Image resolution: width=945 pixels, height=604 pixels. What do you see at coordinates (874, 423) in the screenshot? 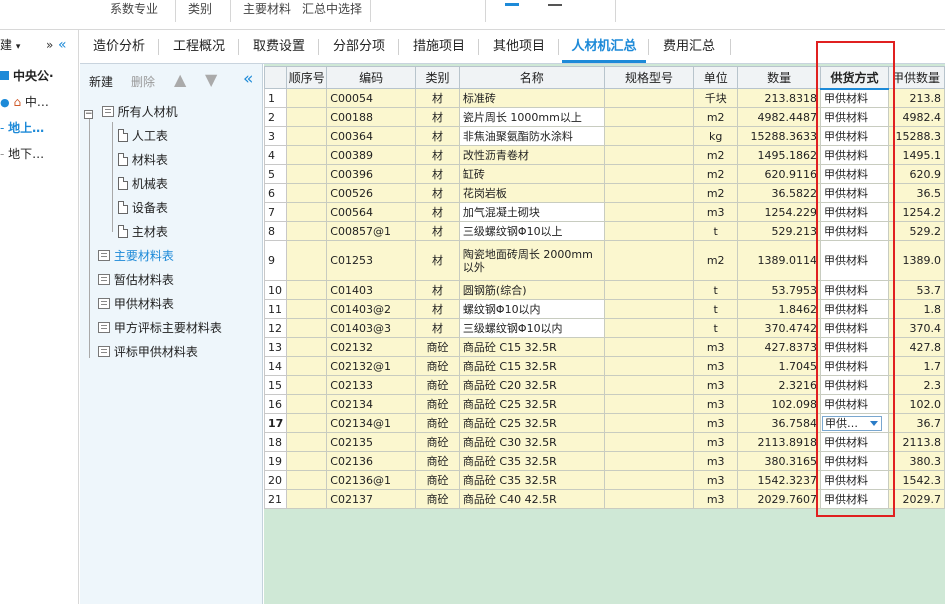
I see `dropdown-arrow-icon` at bounding box center [874, 423].